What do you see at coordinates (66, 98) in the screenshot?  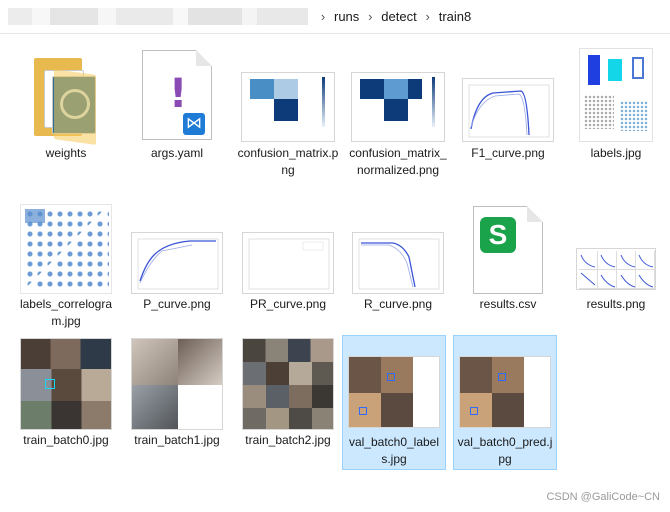 I see `folder-icon` at bounding box center [66, 98].